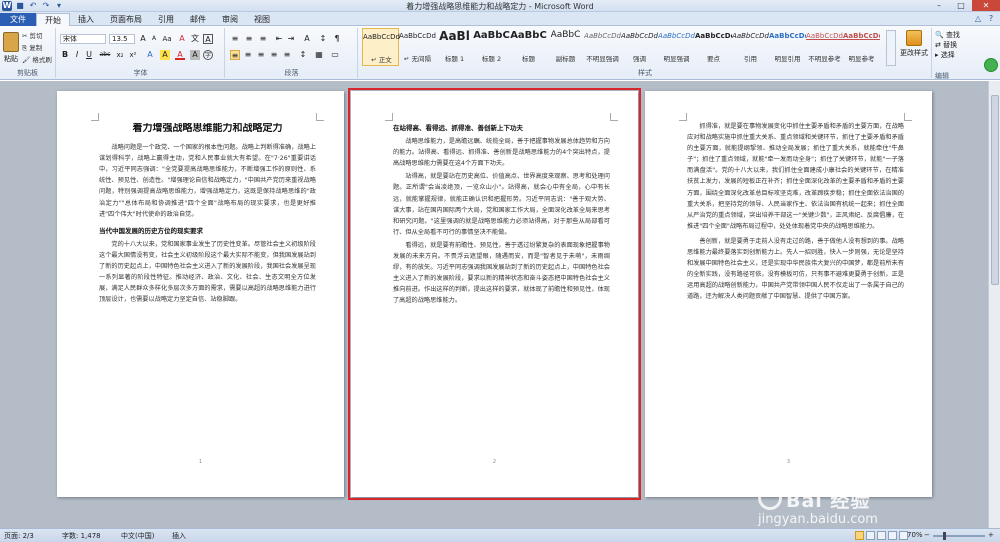  What do you see at coordinates (65, 55) in the screenshot?
I see `bold-button: B` at bounding box center [65, 55].